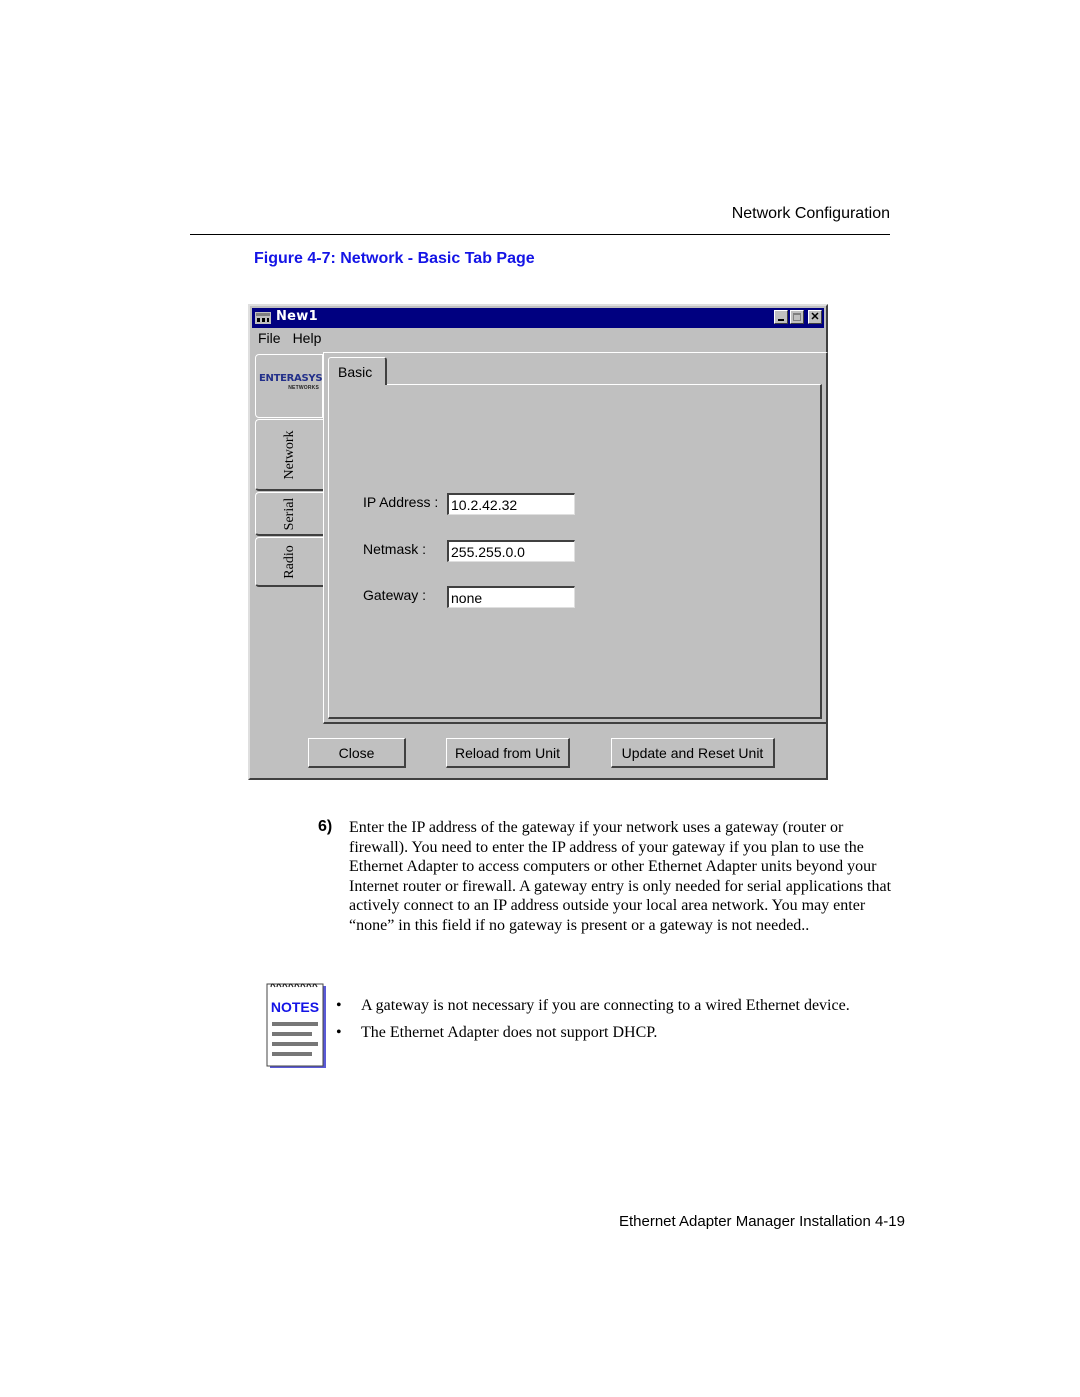 The width and height of the screenshot is (1080, 1397). What do you see at coordinates (394, 258) in the screenshot?
I see `figure-caption: Figure 4-7: Network - Basic Tab Page` at bounding box center [394, 258].